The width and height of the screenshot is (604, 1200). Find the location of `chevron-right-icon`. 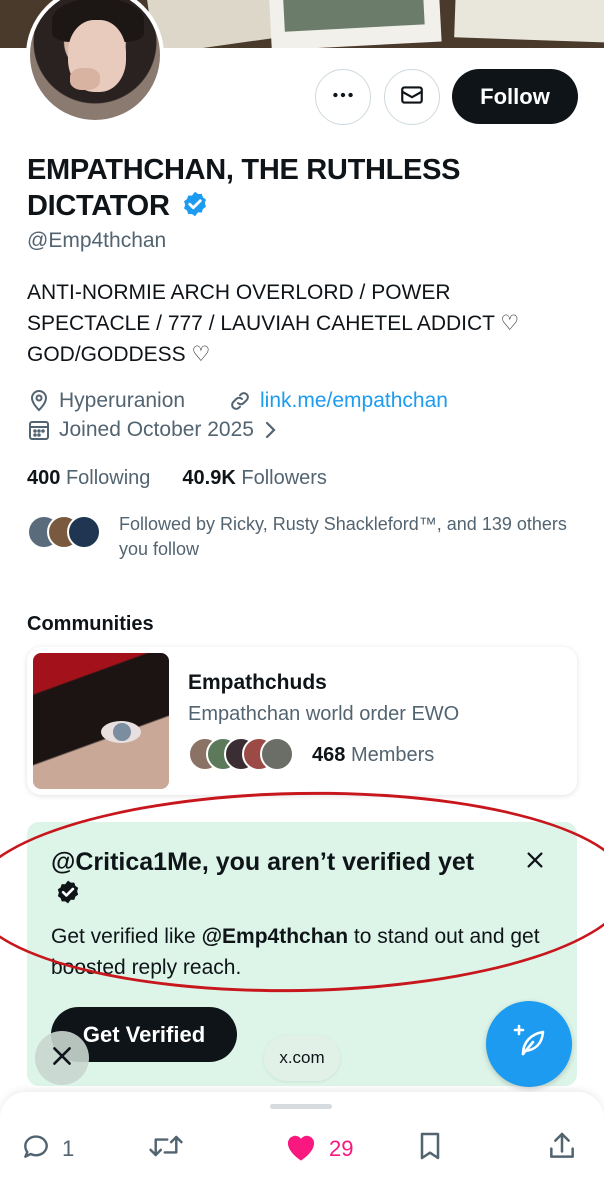

chevron-right-icon is located at coordinates (270, 430).